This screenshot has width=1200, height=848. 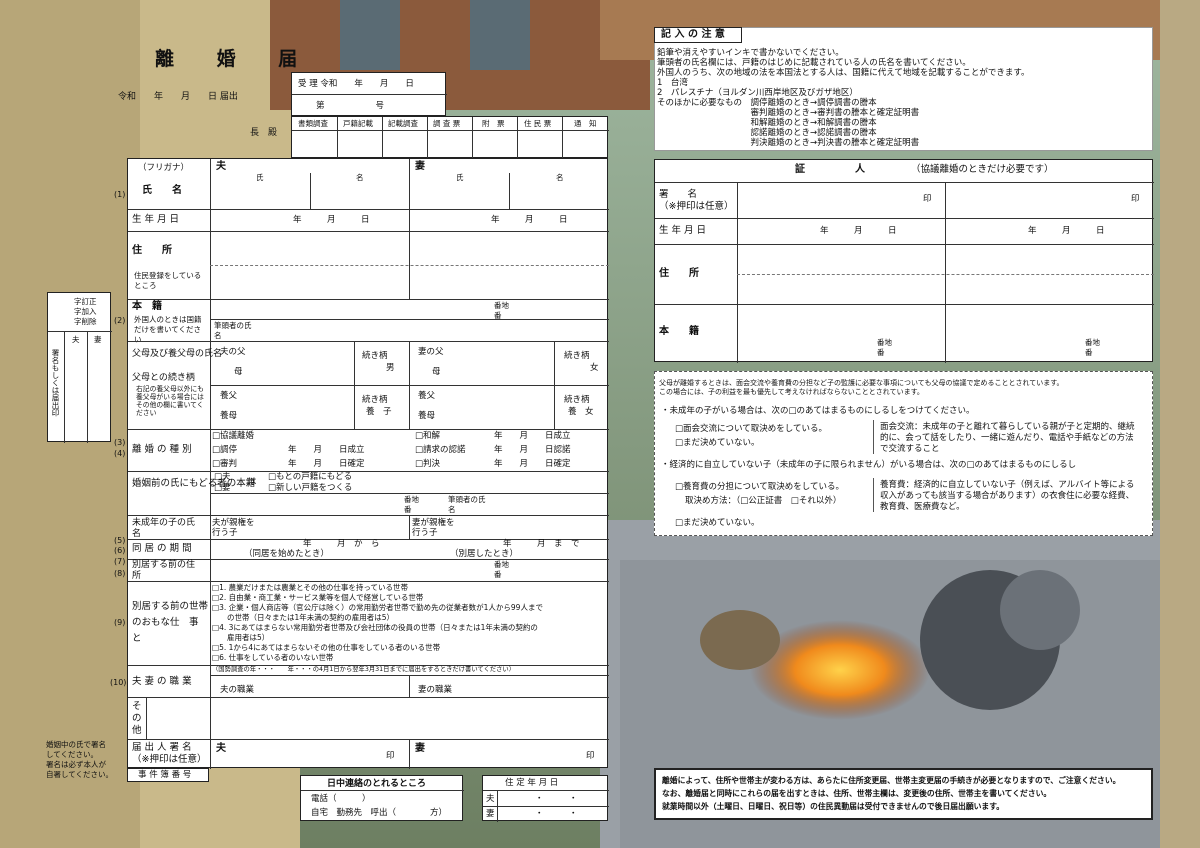 What do you see at coordinates (767, 103) in the screenshot?
I see `note-6: そのほかに必要なもの 調停離婚のとき→調停調書の謄本` at bounding box center [767, 103].